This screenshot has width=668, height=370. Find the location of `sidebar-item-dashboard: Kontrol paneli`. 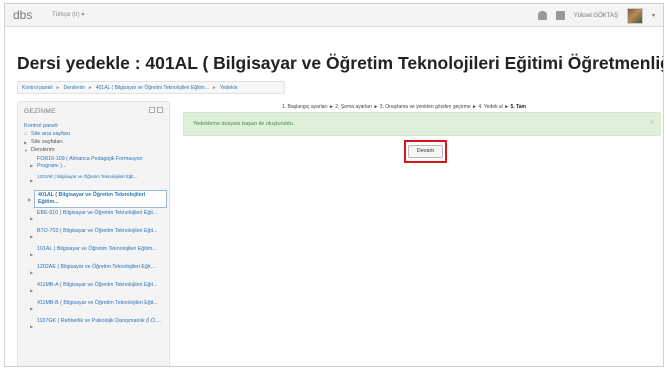

sidebar-item-dashboard: Kontrol paneli is located at coordinates (41, 126).